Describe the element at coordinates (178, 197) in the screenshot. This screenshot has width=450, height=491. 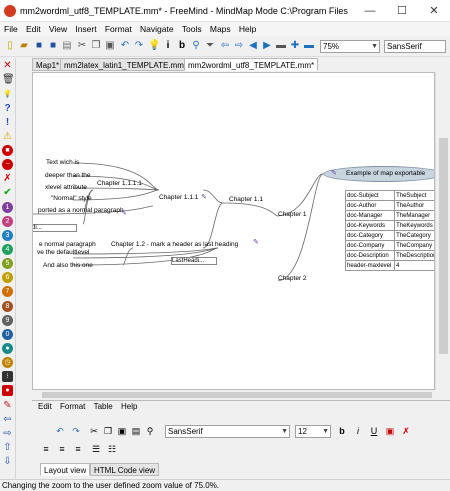
I see `node-chapter-1-1-1: Chapter 1.1.1` at that location.